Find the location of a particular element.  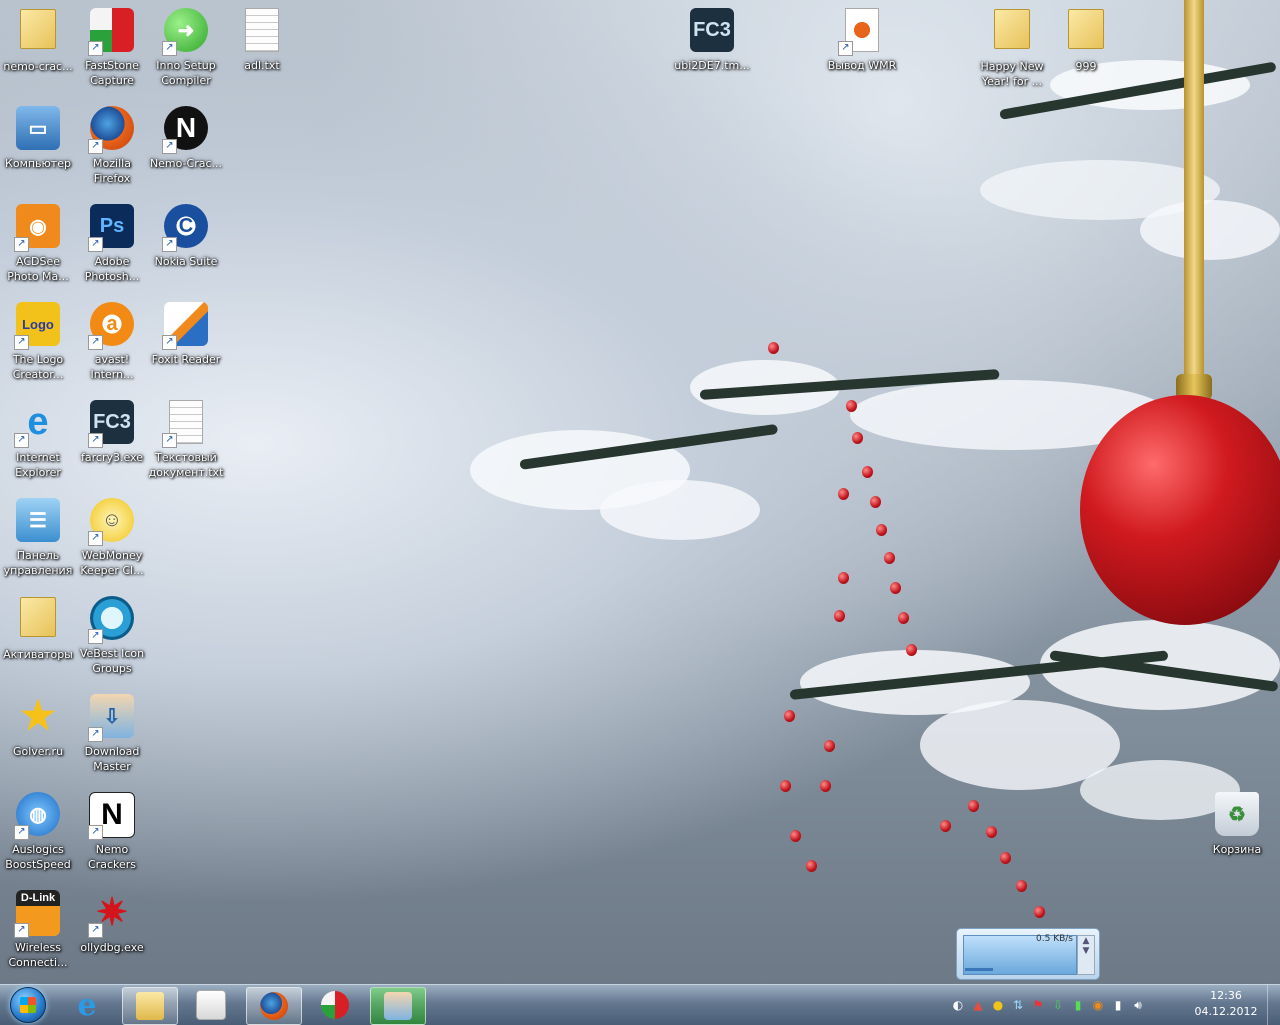

icon-label: FastStone Capture is located at coordinates (112, 73).